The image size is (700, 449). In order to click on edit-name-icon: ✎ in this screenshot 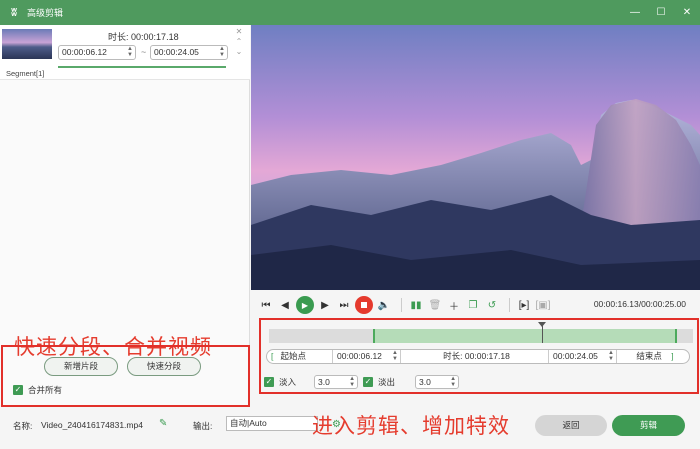, I will do `click(163, 423)`.